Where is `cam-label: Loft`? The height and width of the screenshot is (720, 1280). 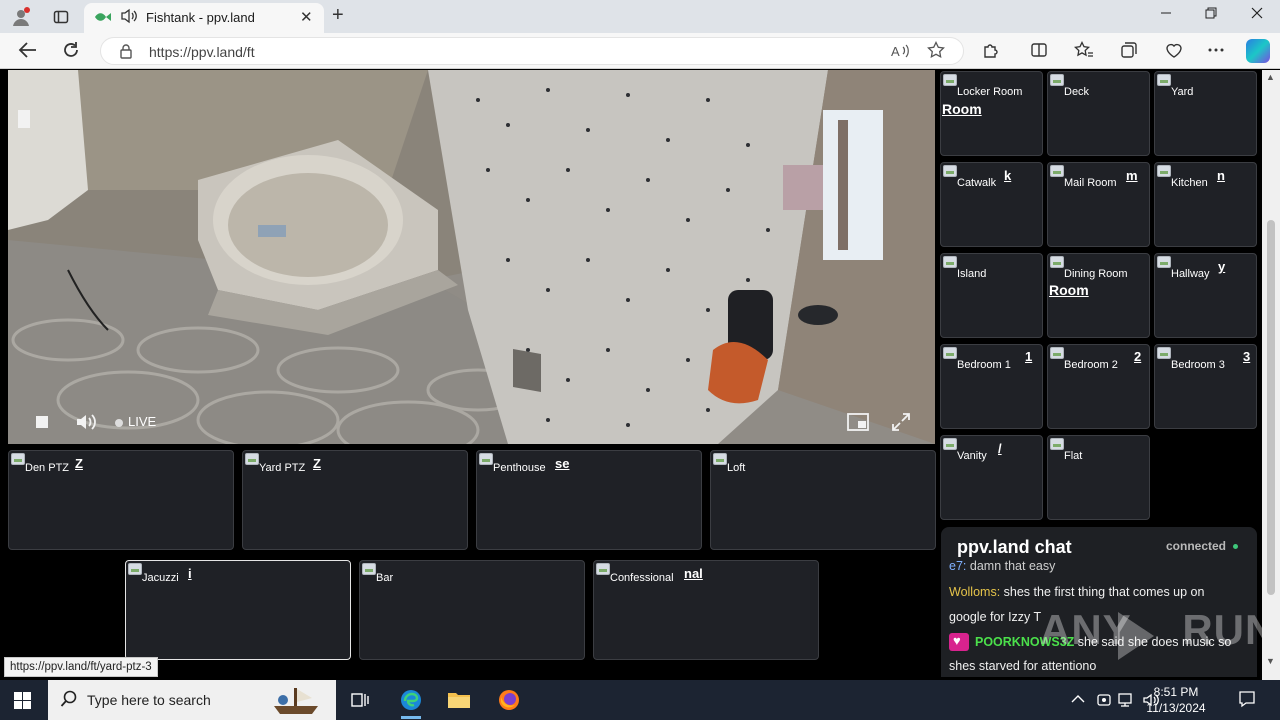
cam-label: Loft is located at coordinates (736, 468).